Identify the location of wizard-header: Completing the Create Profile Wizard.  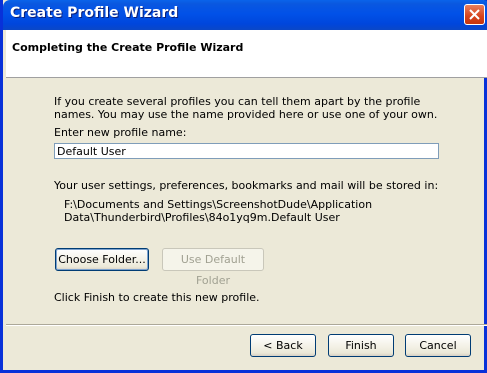
(246, 54).